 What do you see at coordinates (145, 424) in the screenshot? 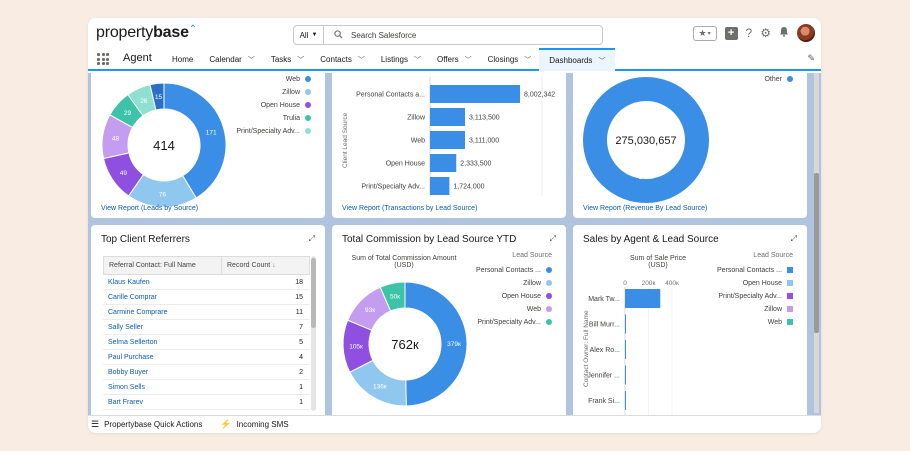
I see `quick-actions-item: ☰ Propertybase Quick Actions` at bounding box center [145, 424].